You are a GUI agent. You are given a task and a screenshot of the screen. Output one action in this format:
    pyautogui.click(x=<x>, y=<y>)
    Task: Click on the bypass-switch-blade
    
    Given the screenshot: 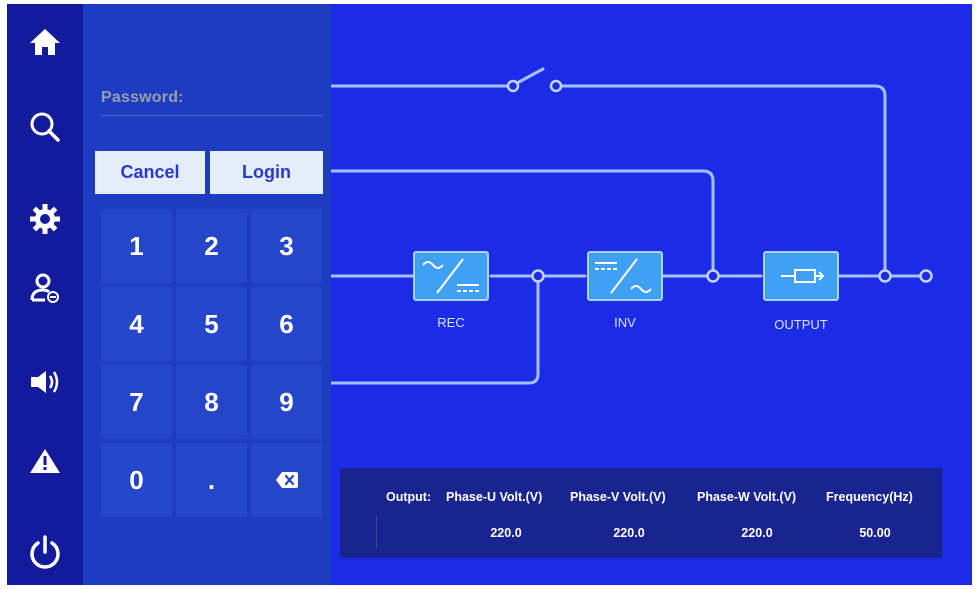 What is the action you would take?
    pyautogui.click(x=530, y=76)
    